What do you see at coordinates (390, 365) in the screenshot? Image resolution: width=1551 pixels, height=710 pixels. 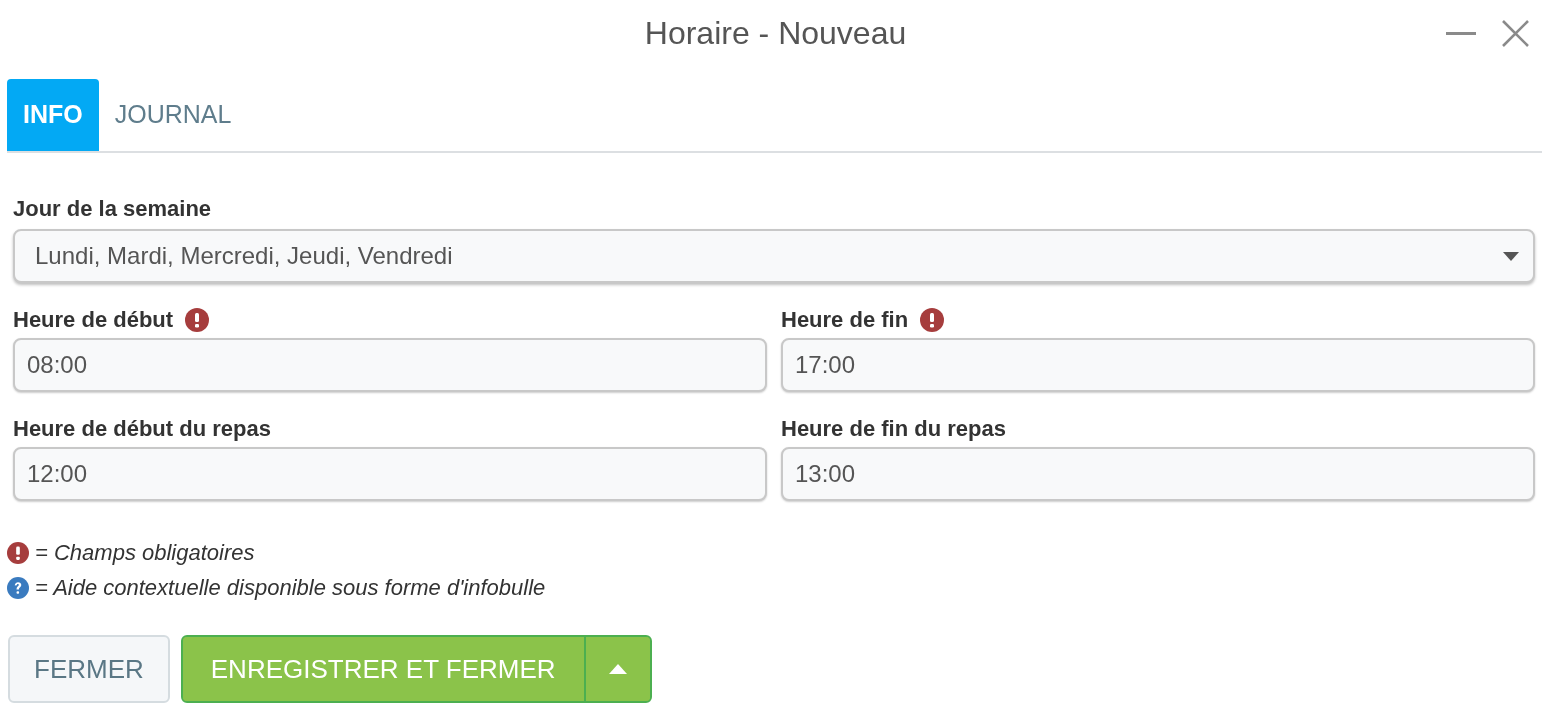 I see `time-input: 08:00` at bounding box center [390, 365].